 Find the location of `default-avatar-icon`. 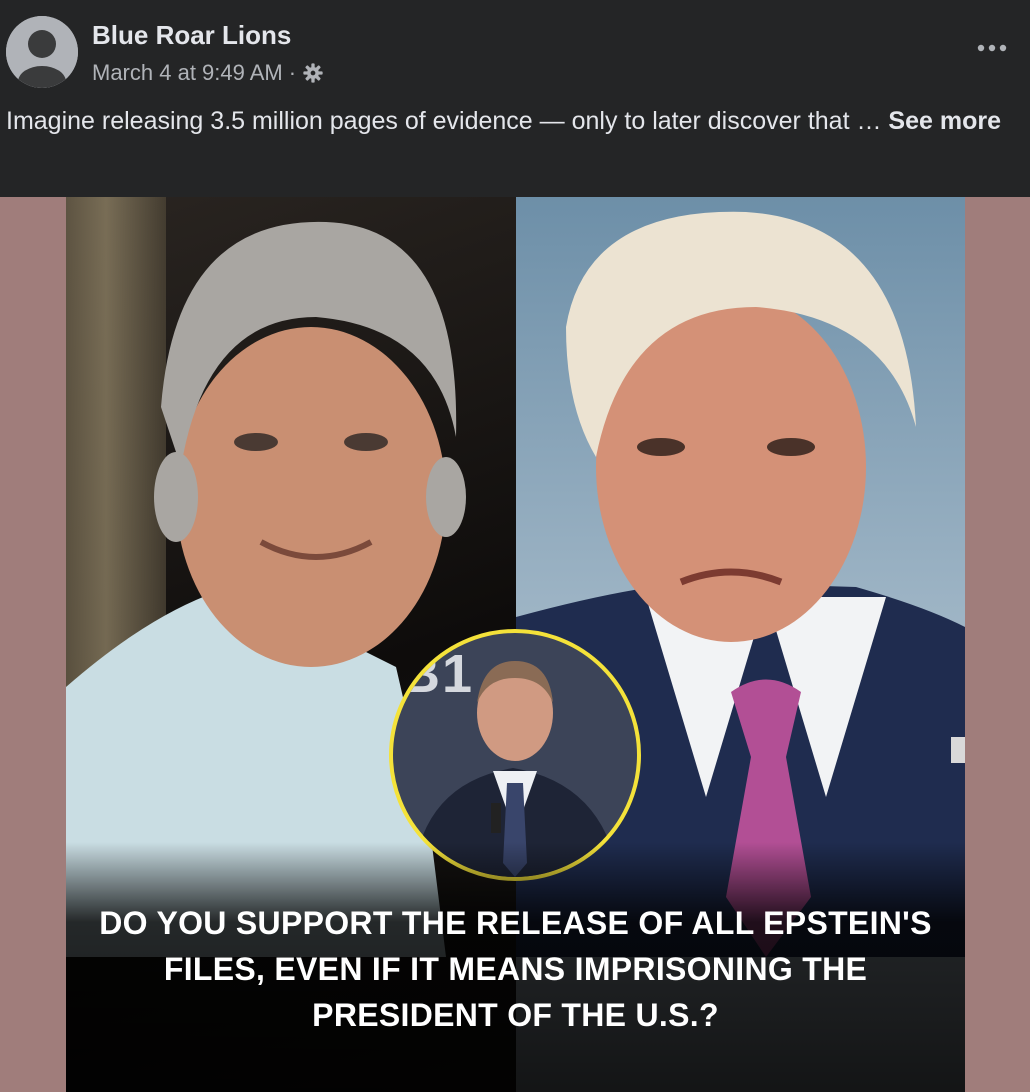

default-avatar-icon is located at coordinates (42, 52).